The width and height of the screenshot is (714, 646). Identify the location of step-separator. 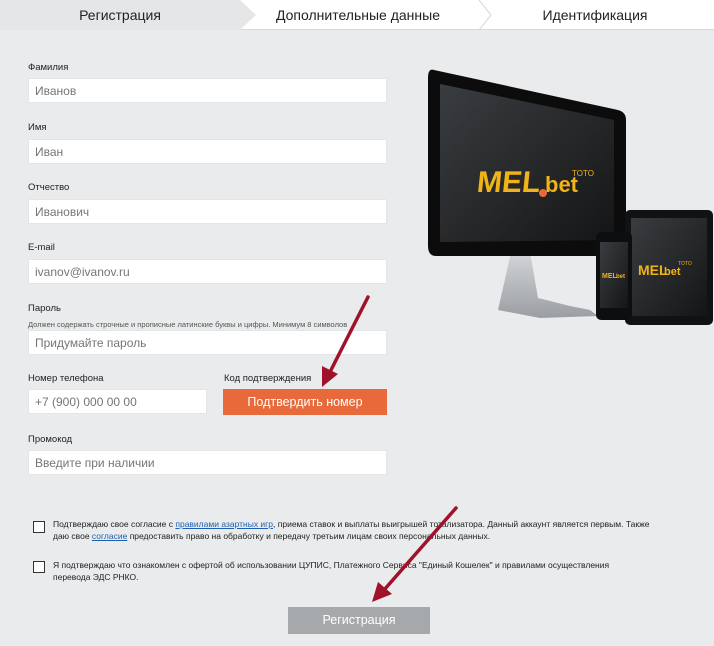
(485, 15).